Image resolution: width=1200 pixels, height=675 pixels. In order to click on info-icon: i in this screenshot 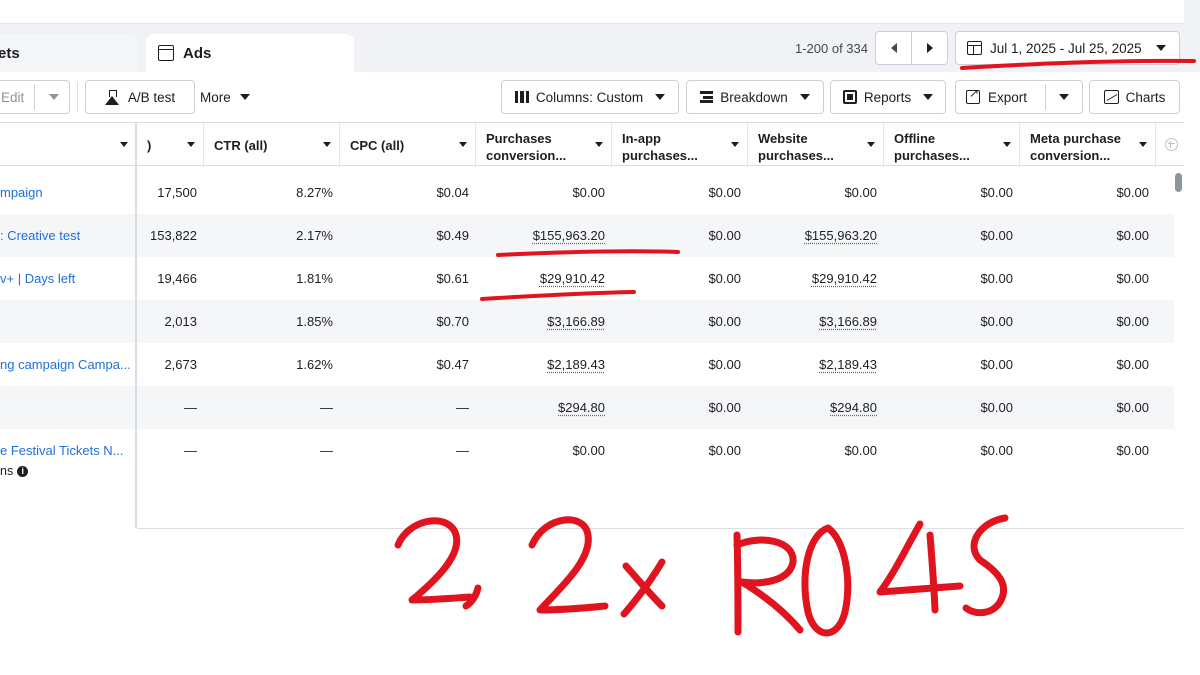, I will do `click(23, 471)`.